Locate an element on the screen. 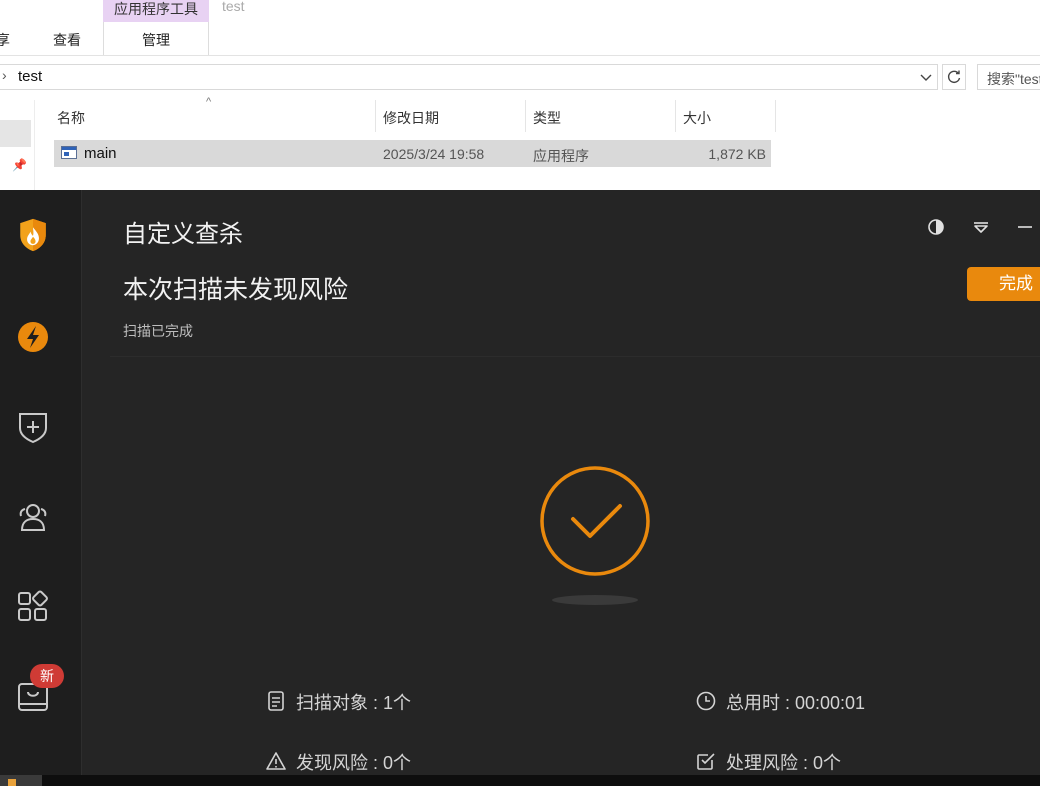 Image resolution: width=1040 pixels, height=786 pixels. breadcrumb-chevron-icon: › is located at coordinates (4, 75).